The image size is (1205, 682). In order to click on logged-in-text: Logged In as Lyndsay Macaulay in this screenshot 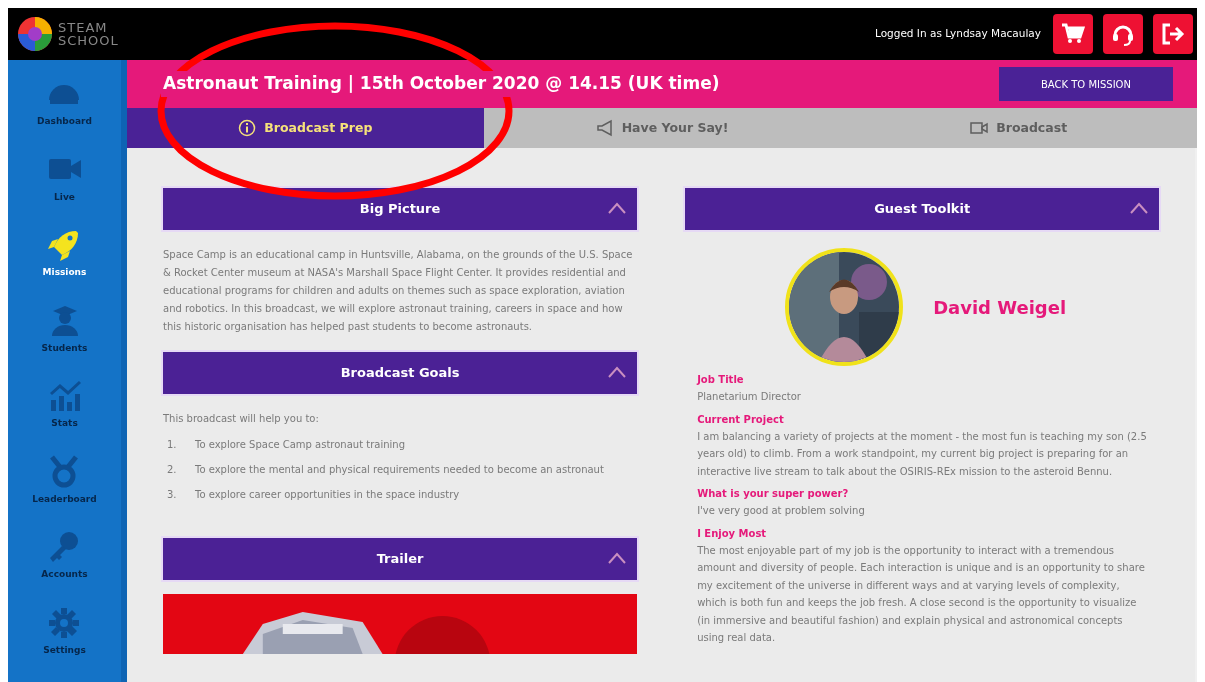, I will do `click(958, 34)`.